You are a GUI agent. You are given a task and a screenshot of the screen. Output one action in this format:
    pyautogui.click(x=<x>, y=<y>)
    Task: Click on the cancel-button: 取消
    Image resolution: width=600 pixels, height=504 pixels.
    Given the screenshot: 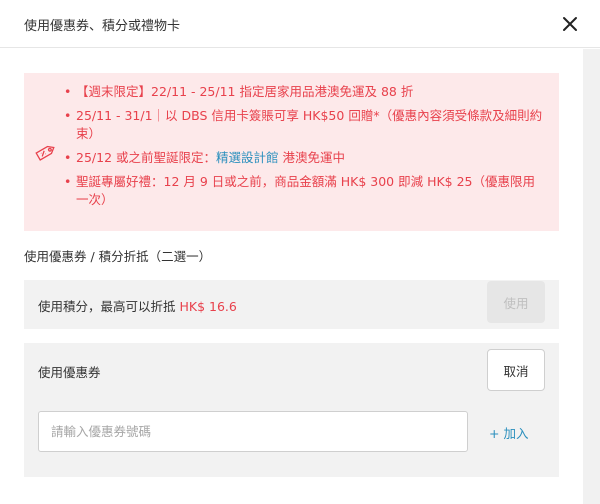 What is the action you would take?
    pyautogui.click(x=516, y=370)
    